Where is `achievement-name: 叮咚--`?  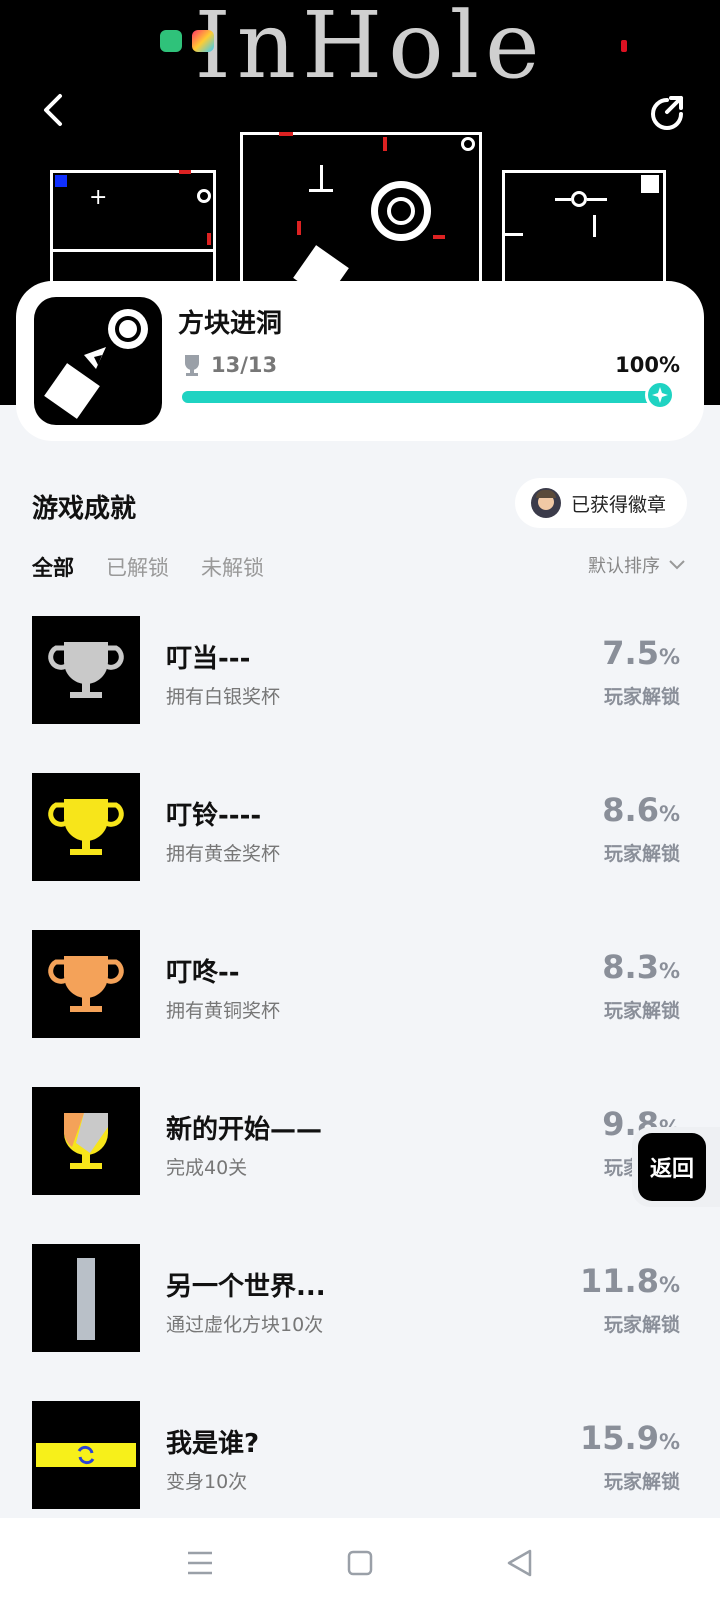
achievement-name: 叮咚-- is located at coordinates (203, 973).